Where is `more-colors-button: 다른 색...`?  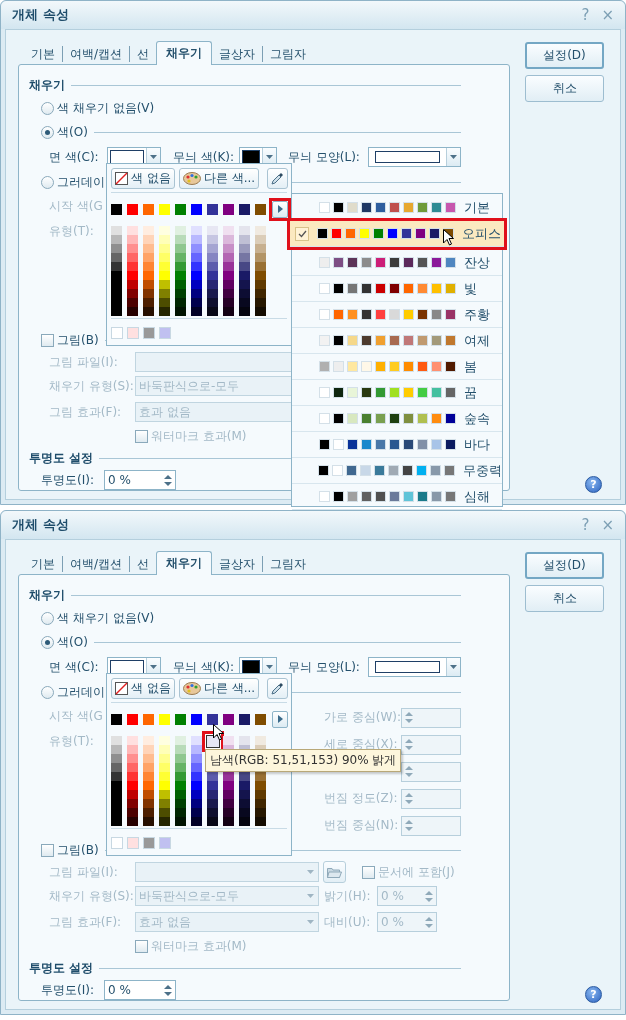 more-colors-button: 다른 색... is located at coordinates (219, 688).